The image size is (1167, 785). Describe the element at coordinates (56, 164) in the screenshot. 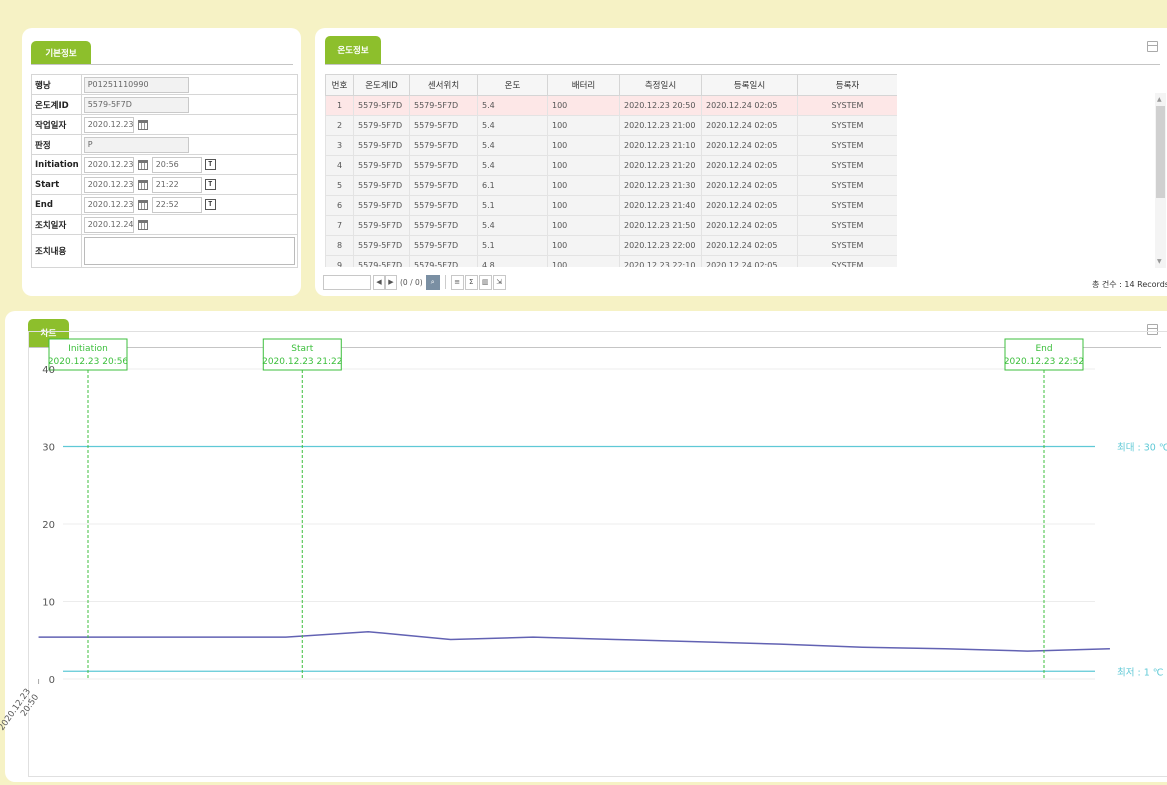

I see `field-label-initiation: Initiation` at that location.